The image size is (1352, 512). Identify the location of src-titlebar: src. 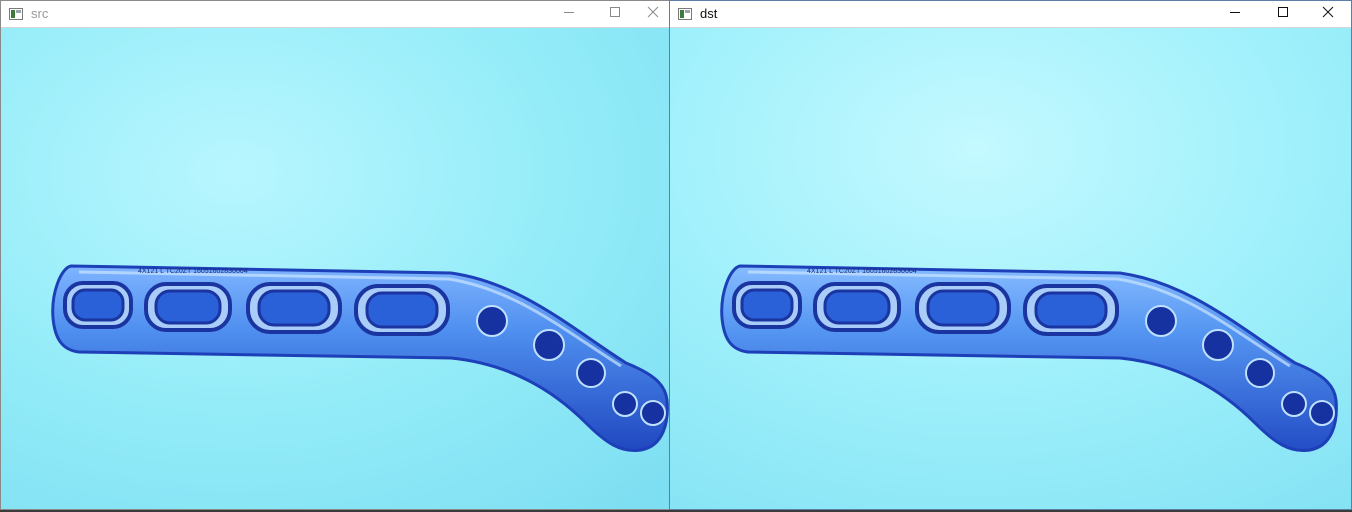
(335, 14).